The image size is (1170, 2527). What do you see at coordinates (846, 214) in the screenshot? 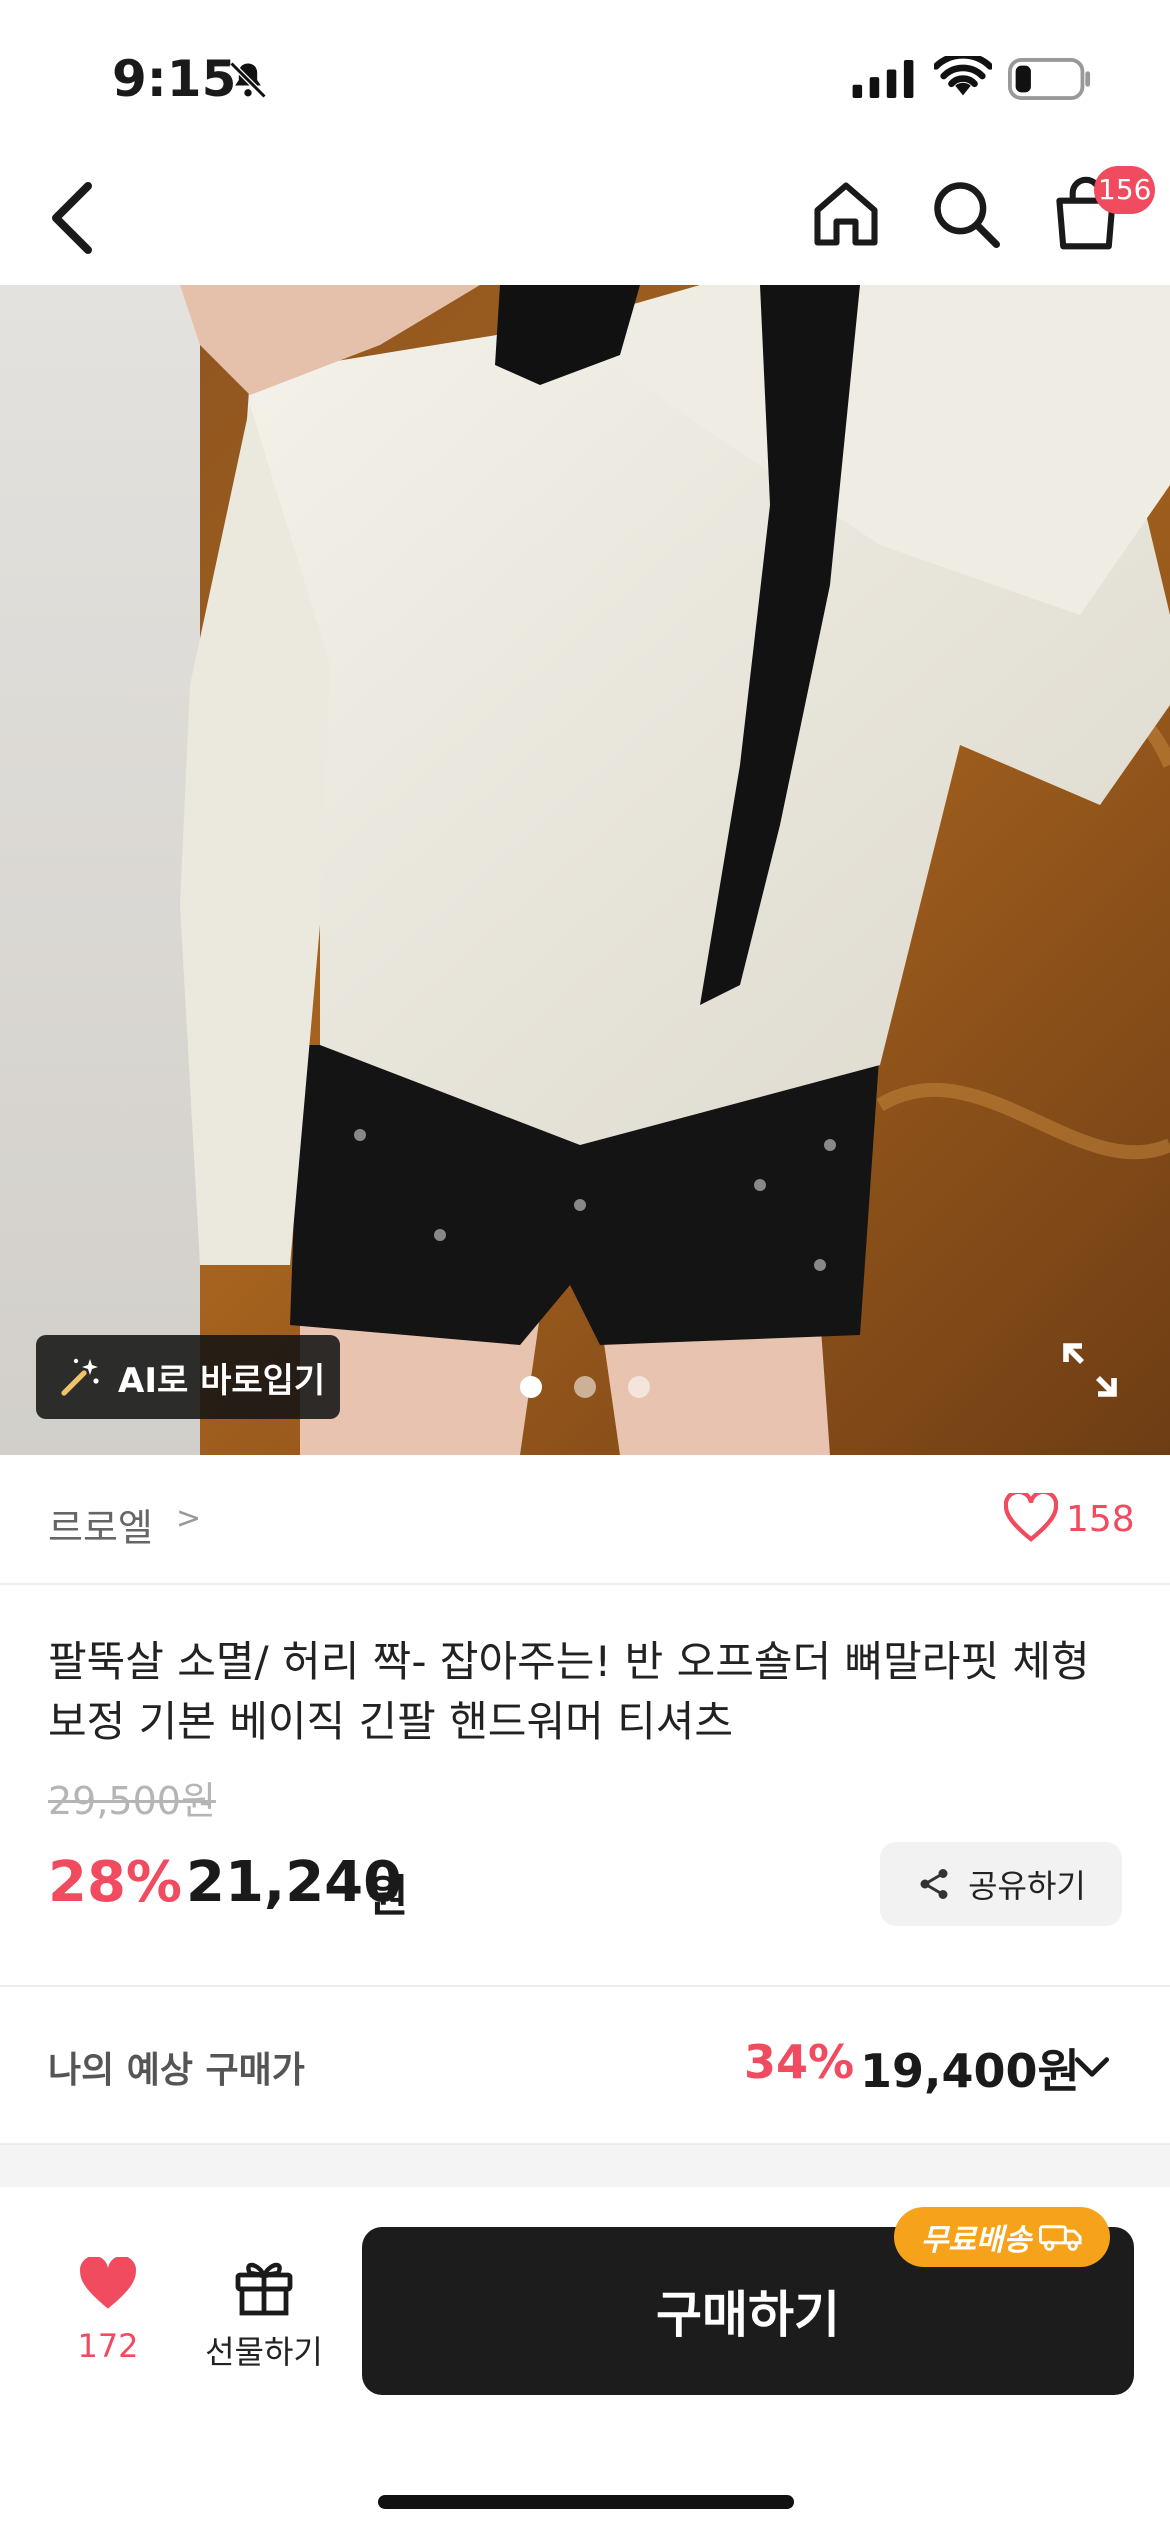
I see `home-icon` at bounding box center [846, 214].